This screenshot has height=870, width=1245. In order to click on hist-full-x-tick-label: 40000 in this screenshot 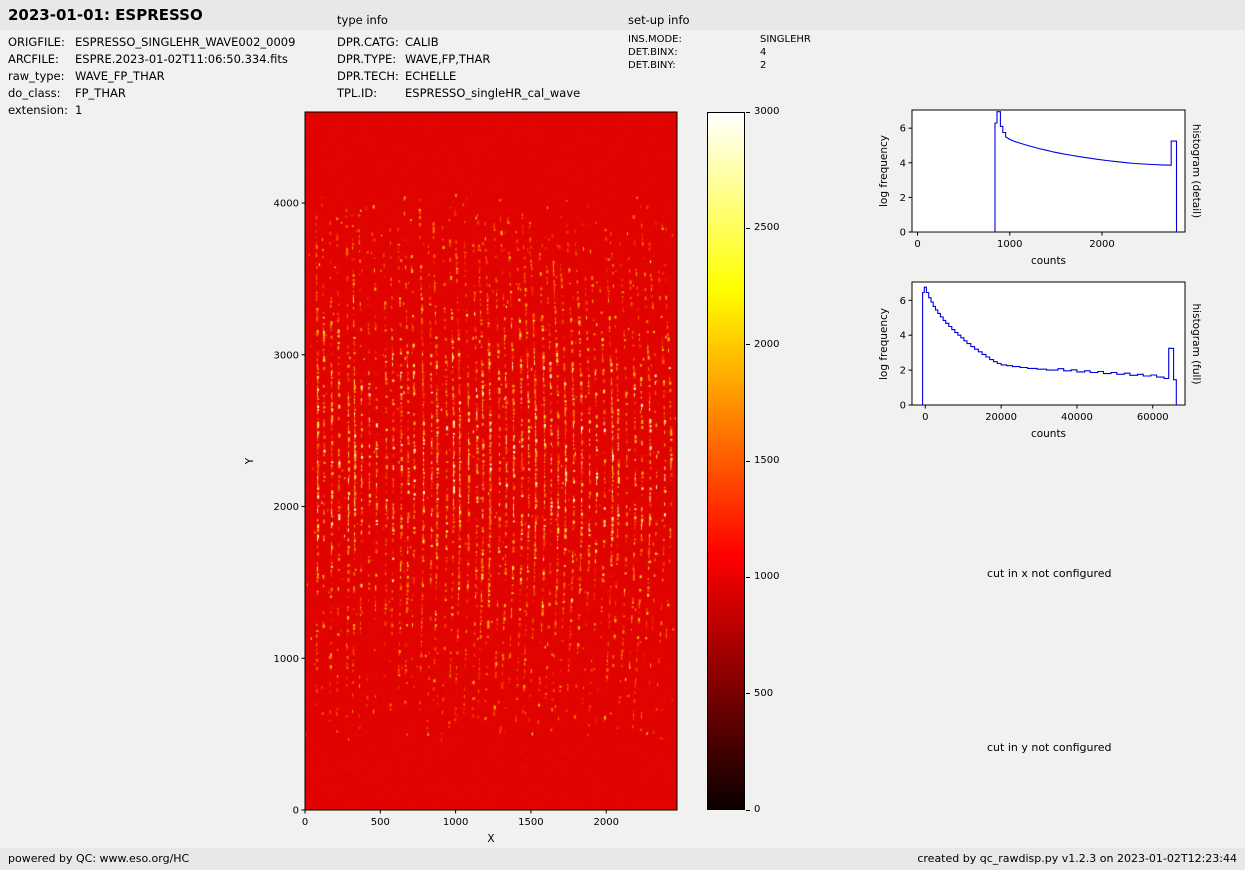, I will do `click(1077, 417)`.